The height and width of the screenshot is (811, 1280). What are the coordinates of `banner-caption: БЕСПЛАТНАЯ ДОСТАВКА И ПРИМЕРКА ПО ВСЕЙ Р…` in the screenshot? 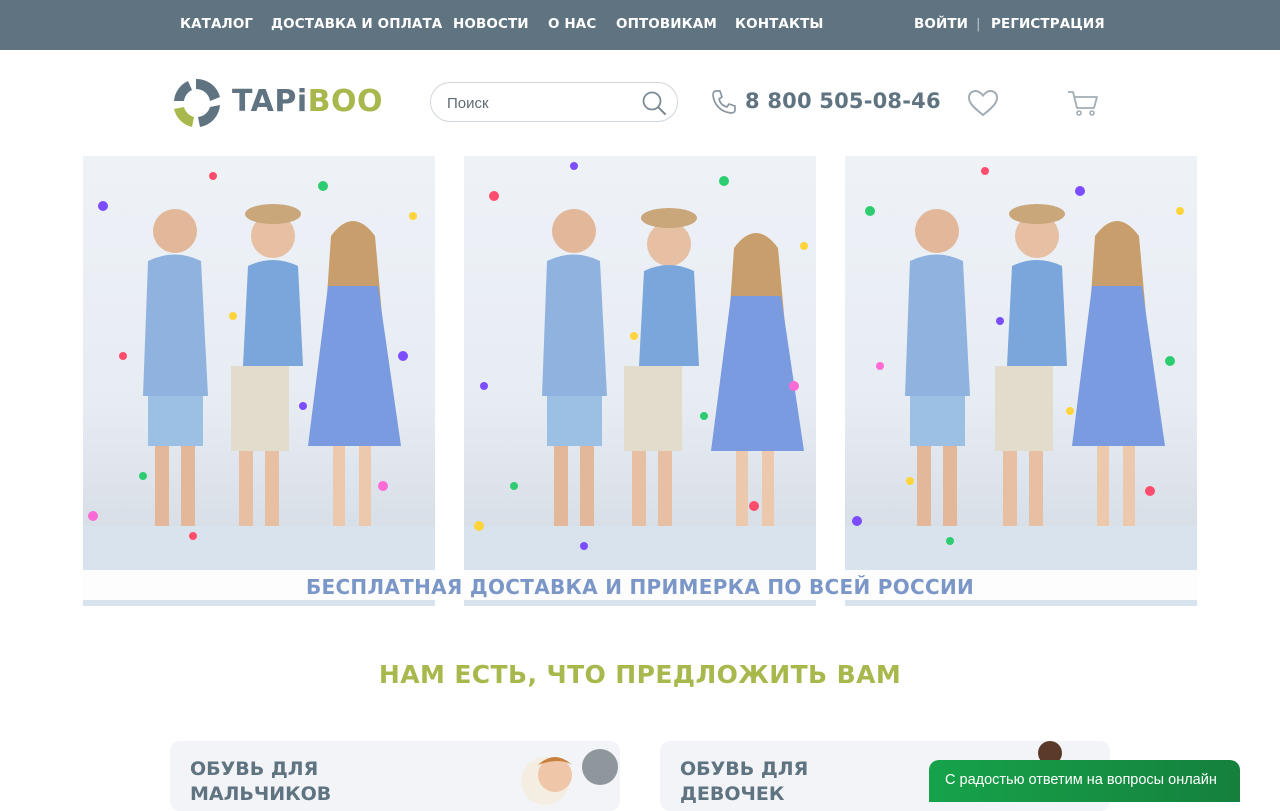 It's located at (640, 587).